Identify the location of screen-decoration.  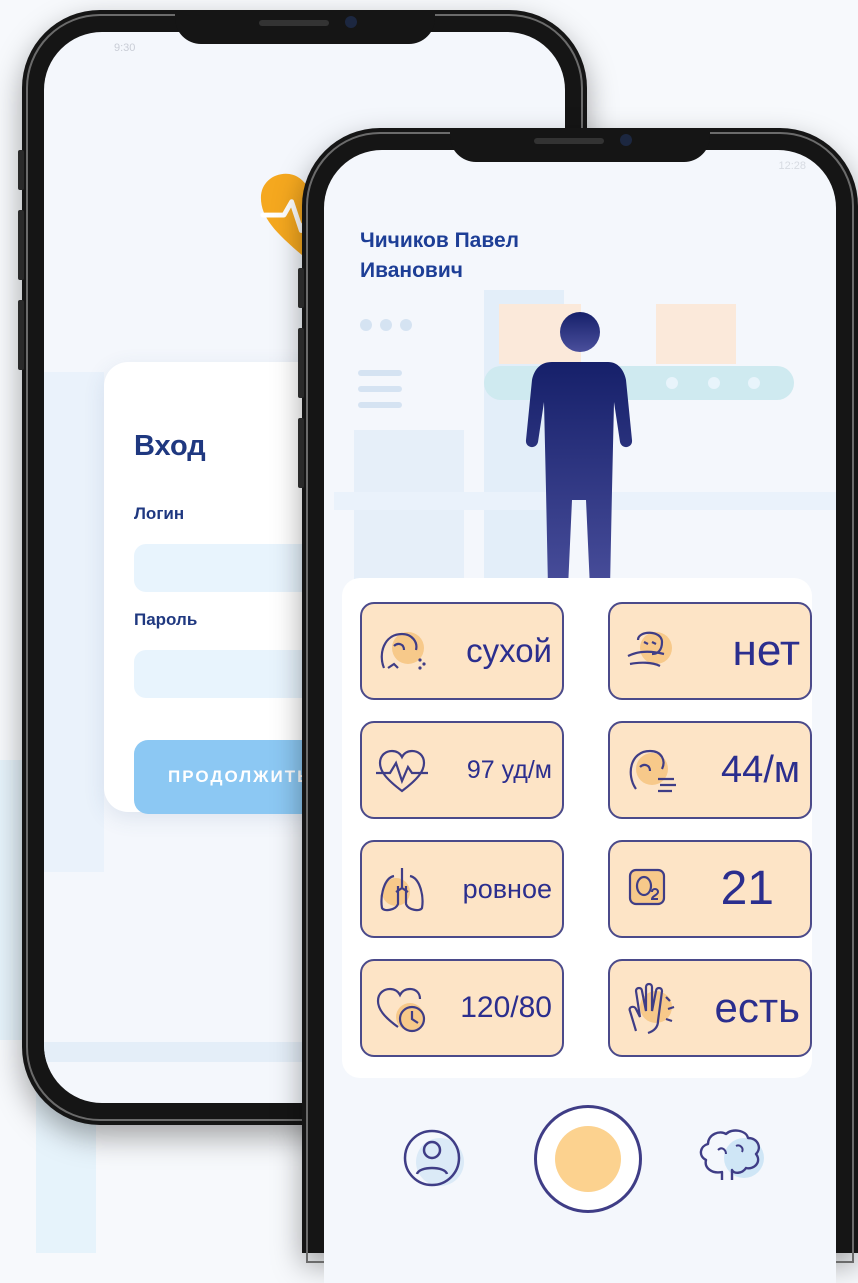
(74, 622).